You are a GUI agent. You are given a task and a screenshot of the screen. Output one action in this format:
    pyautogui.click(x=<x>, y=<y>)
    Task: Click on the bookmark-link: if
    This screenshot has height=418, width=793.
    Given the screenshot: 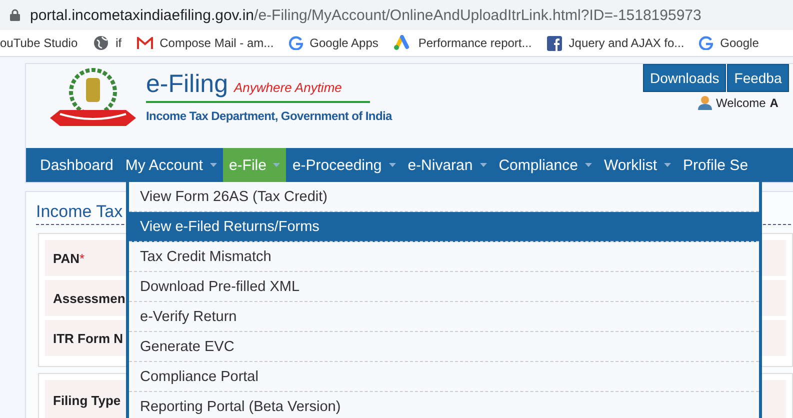 What is the action you would take?
    pyautogui.click(x=119, y=43)
    